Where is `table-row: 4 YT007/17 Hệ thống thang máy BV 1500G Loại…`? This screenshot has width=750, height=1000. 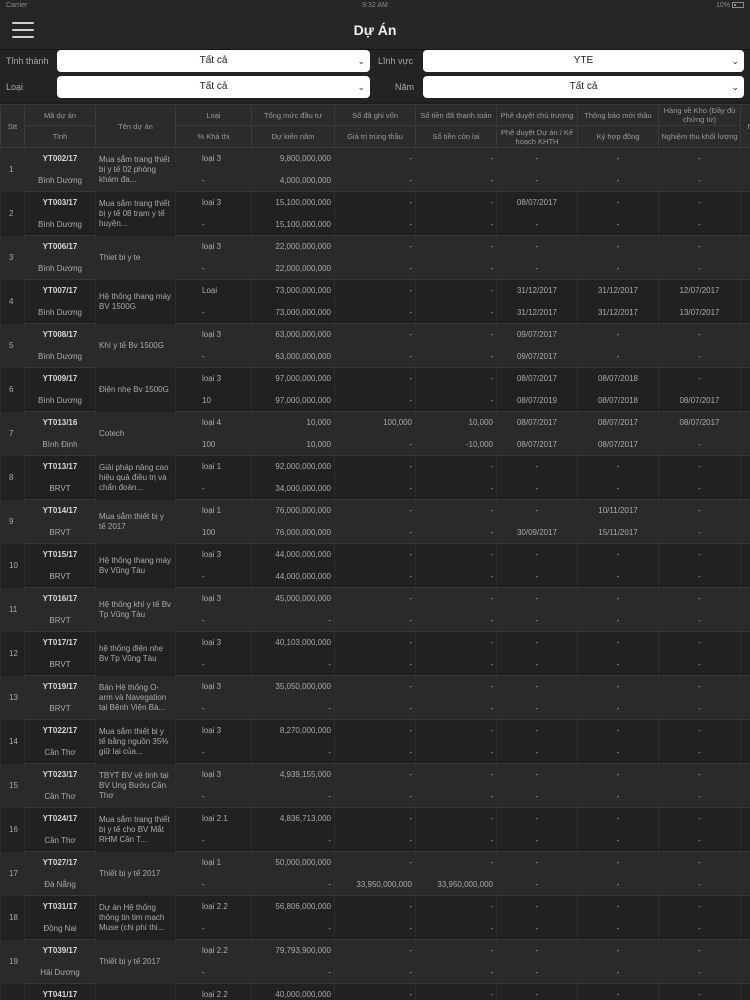 table-row: 4 YT007/17 Hệ thống thang máy BV 1500G Loại… is located at coordinates (375, 301).